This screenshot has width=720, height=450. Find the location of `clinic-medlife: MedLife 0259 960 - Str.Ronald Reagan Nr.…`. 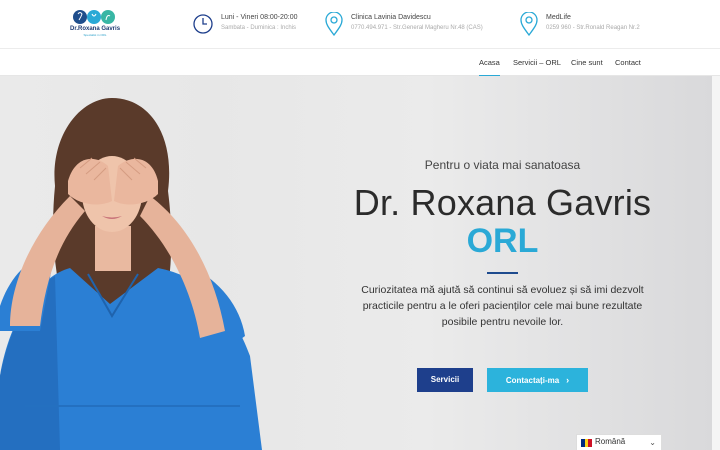

clinic-medlife: MedLife 0259 960 - Str.Ronald Reagan Nr.… is located at coordinates (589, 25).